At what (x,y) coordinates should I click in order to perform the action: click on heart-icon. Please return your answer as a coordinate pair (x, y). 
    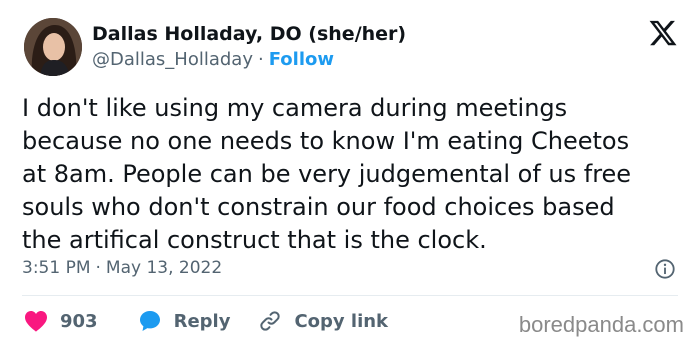
    Looking at the image, I should click on (36, 321).